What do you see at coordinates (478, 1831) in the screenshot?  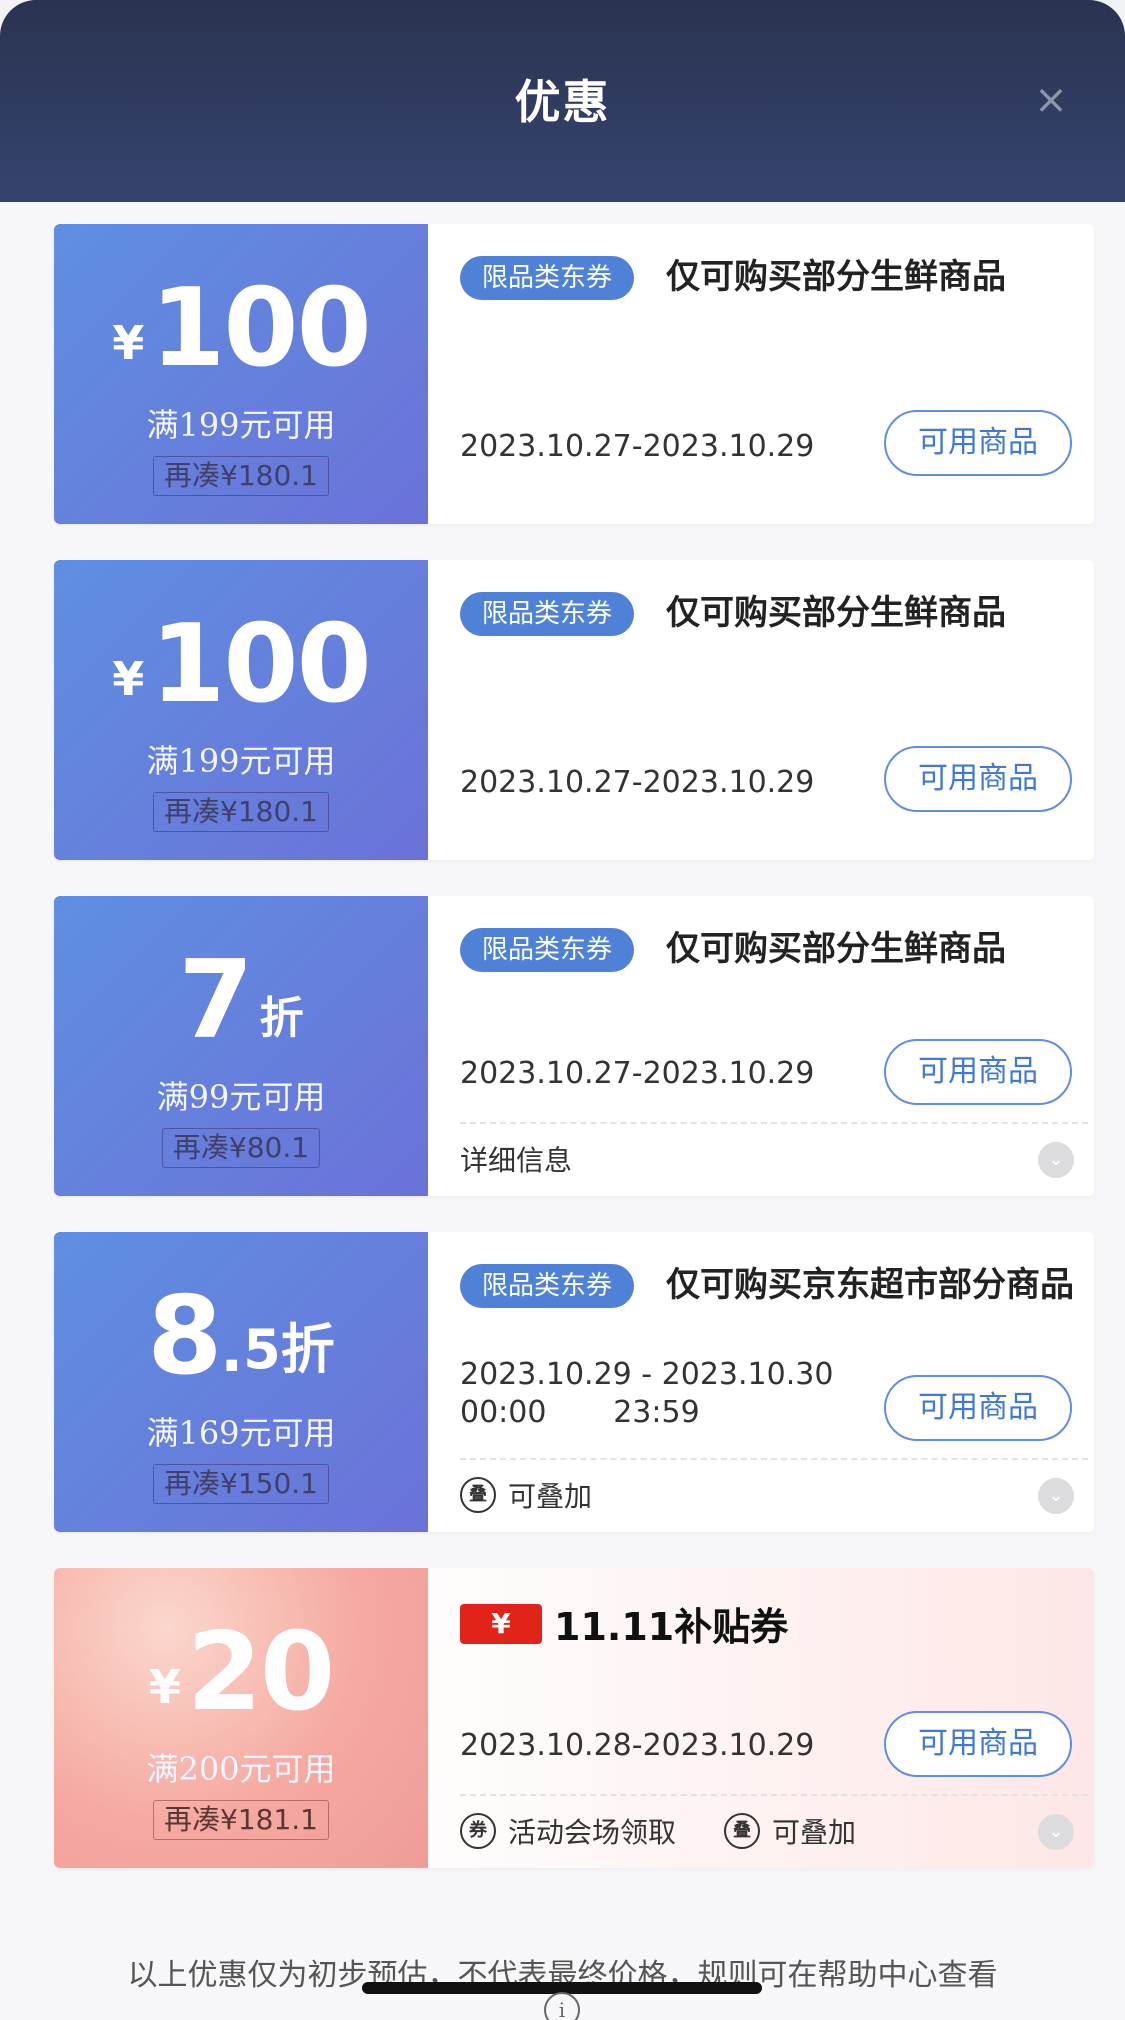 I see `ticket-icon: 券` at bounding box center [478, 1831].